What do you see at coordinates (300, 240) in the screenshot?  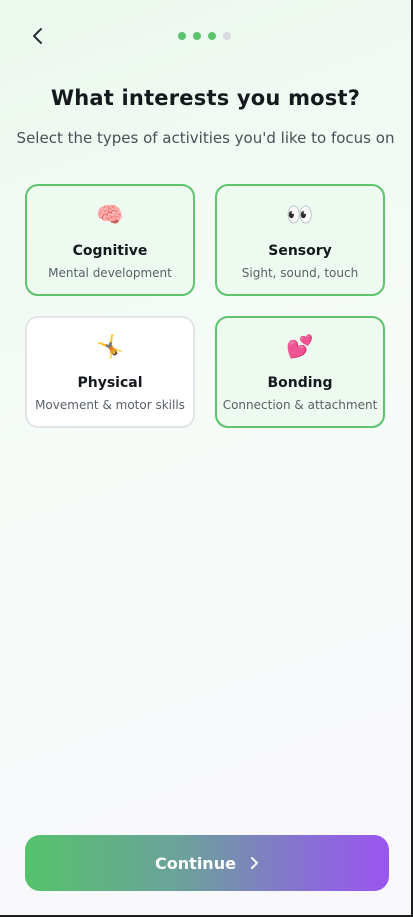 I see `option-card-sensory: 👀 Sensory Sight, sound, touch` at bounding box center [300, 240].